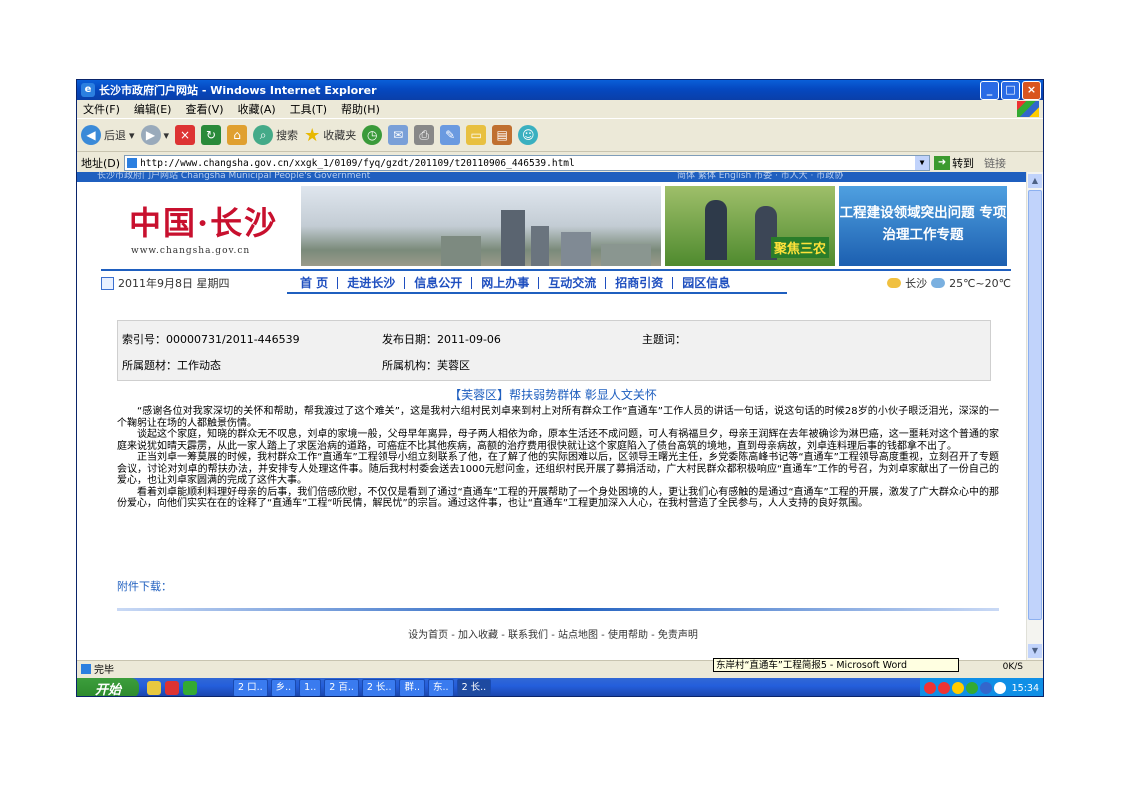 The width and height of the screenshot is (1123, 794). I want to click on research-icon: ▤, so click(502, 135).